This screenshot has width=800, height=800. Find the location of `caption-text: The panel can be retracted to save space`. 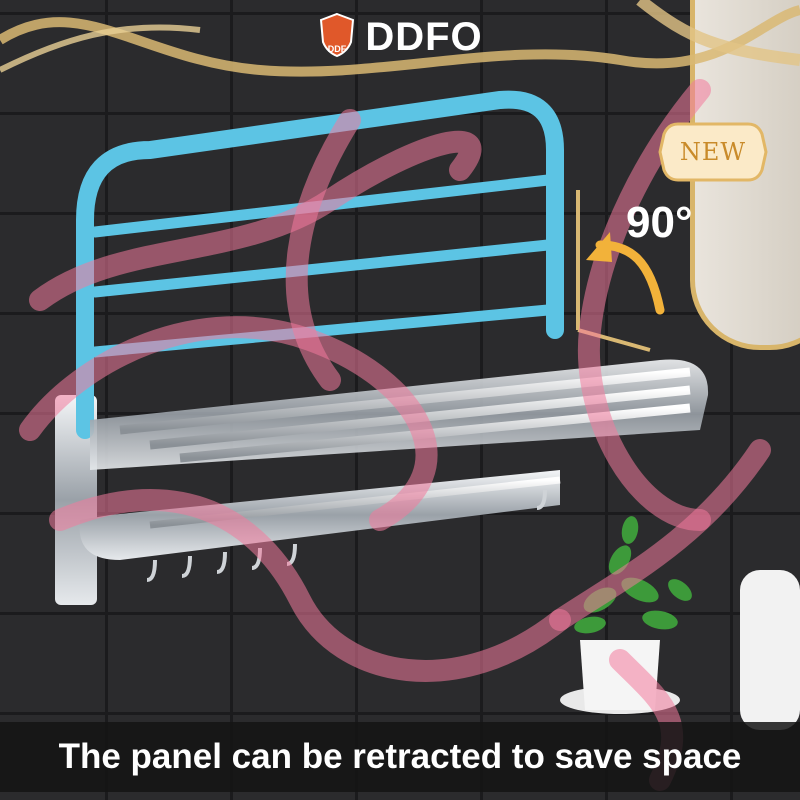

caption-text: The panel can be retracted to save space is located at coordinates (400, 756).